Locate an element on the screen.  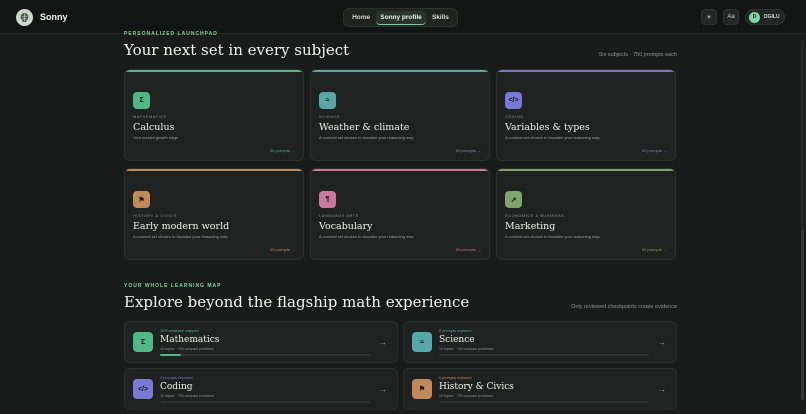
learning-map-eyebrow: YOUR WHOLE LEARNING MAP is located at coordinates (173, 286).